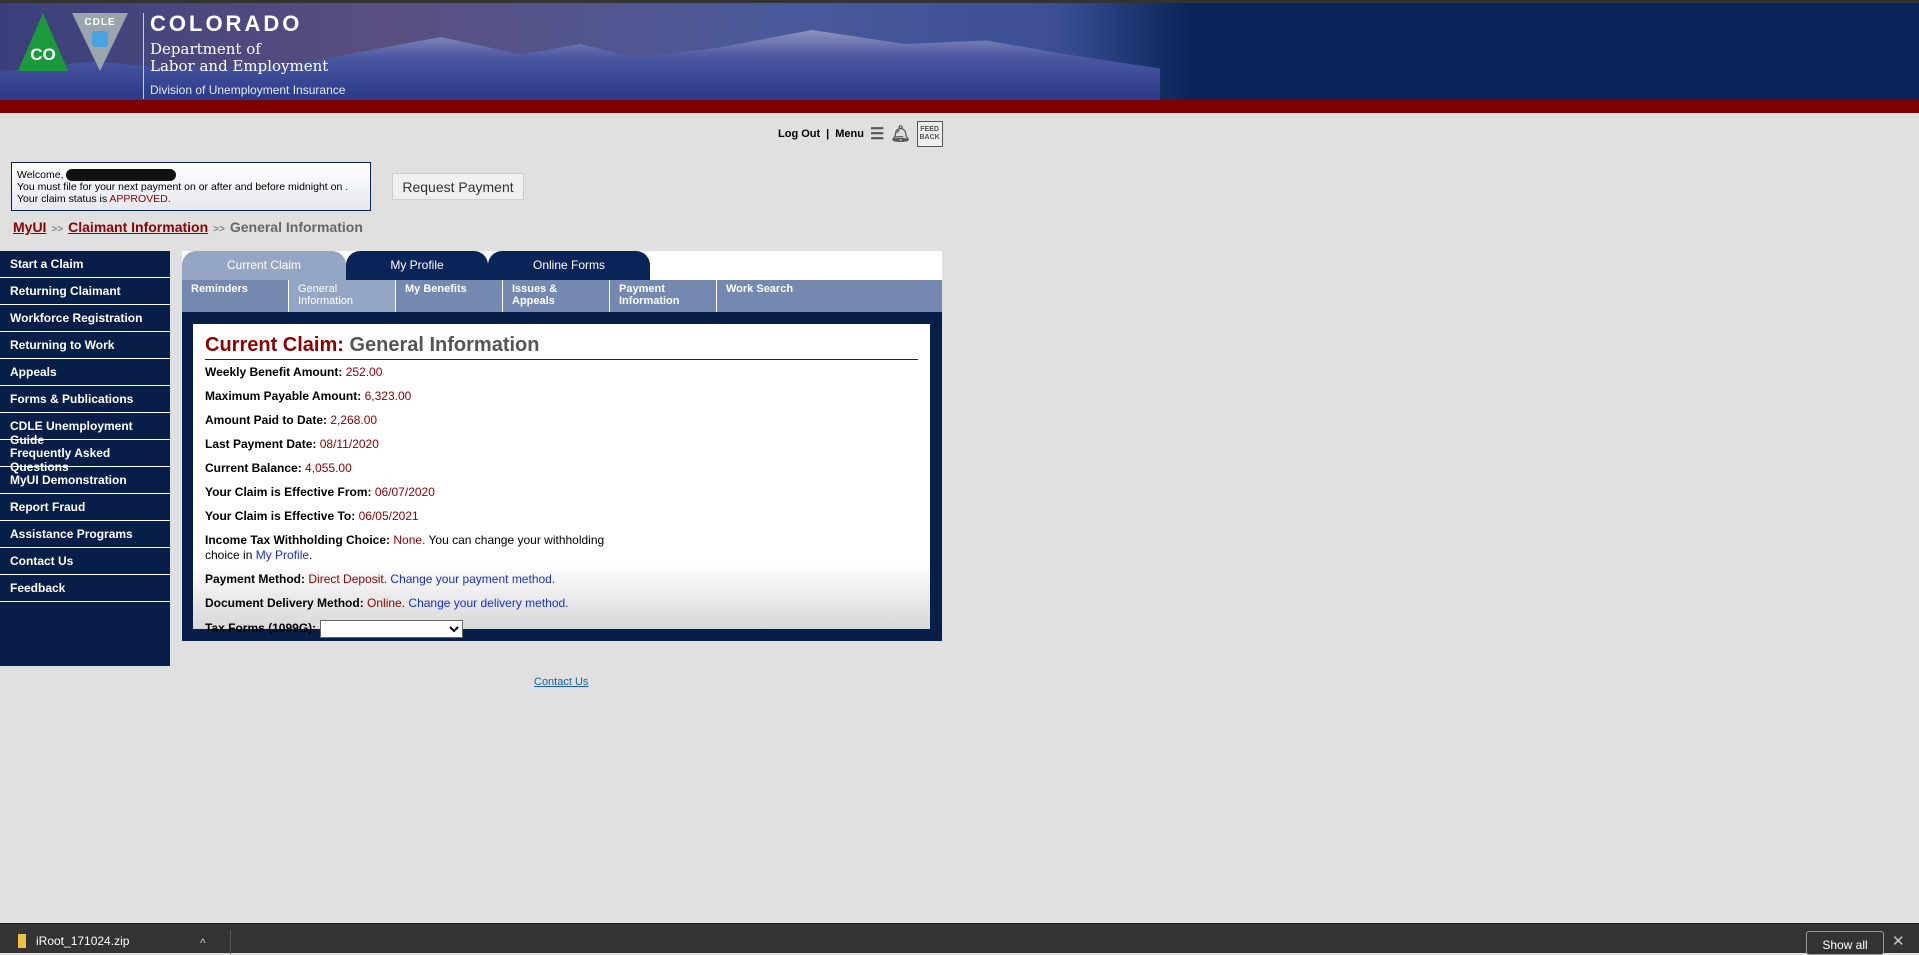 Image resolution: width=1919 pixels, height=955 pixels. I want to click on close-icon: ✕, so click(1898, 941).